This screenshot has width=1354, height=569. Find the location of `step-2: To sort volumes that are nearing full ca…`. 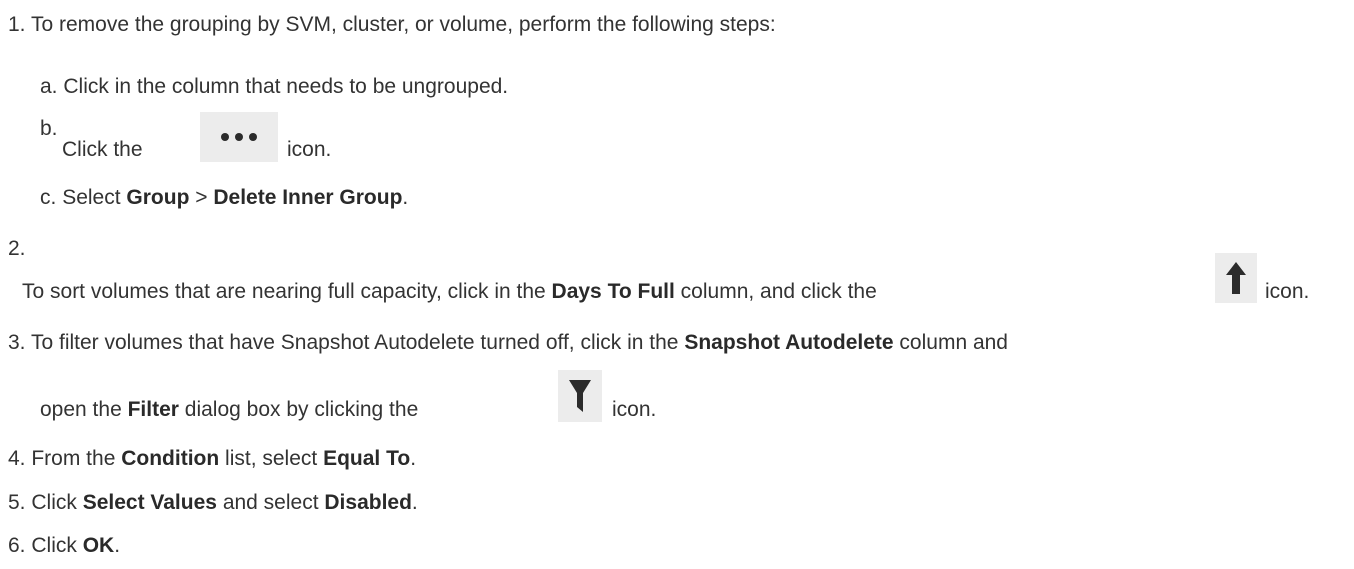

step-2: To sort volumes that are nearing full ca… is located at coordinates (449, 292).